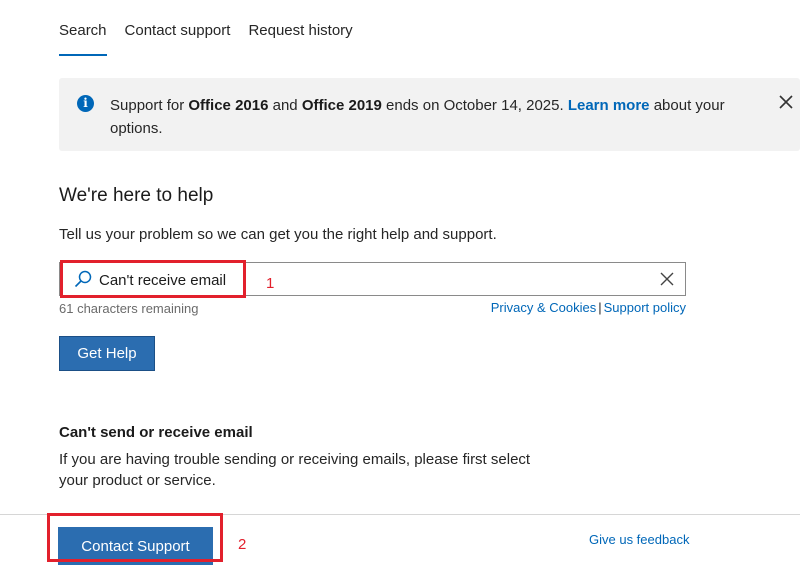 This screenshot has height=567, width=800. I want to click on tab-contact-support: Contact support, so click(178, 36).